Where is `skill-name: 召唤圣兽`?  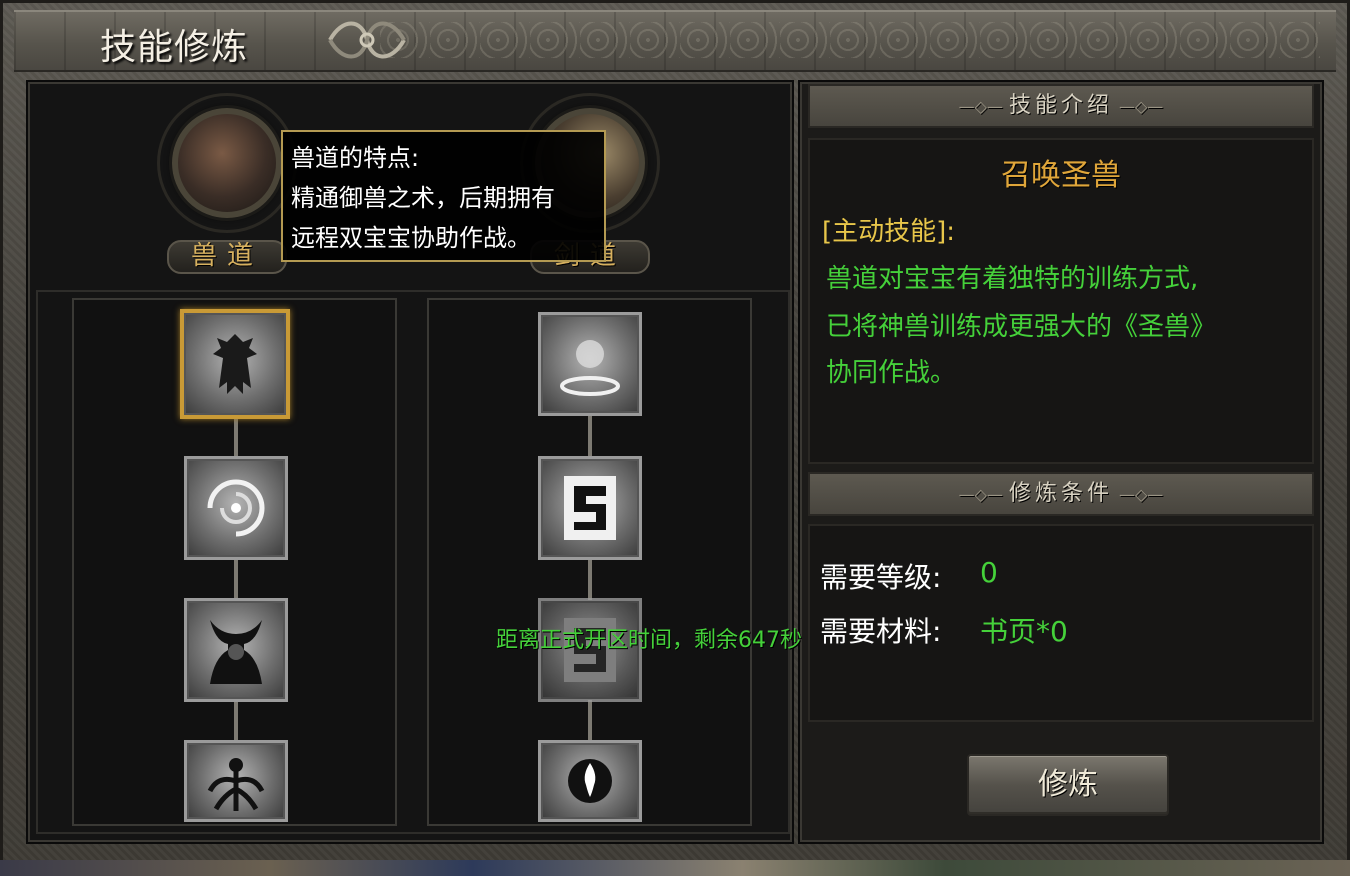
skill-name: 召唤圣兽 is located at coordinates (1061, 175).